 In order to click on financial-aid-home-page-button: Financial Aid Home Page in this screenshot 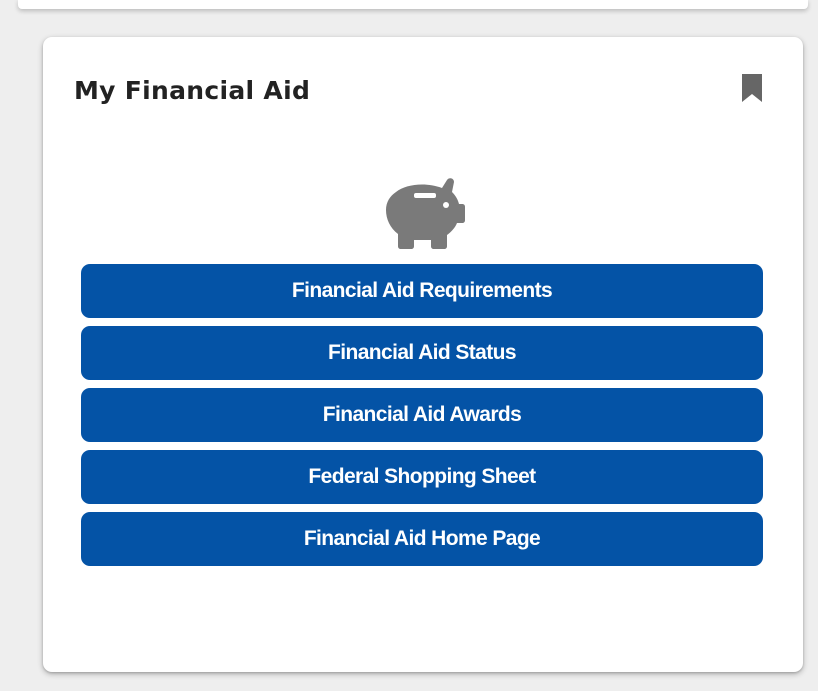, I will do `click(422, 539)`.